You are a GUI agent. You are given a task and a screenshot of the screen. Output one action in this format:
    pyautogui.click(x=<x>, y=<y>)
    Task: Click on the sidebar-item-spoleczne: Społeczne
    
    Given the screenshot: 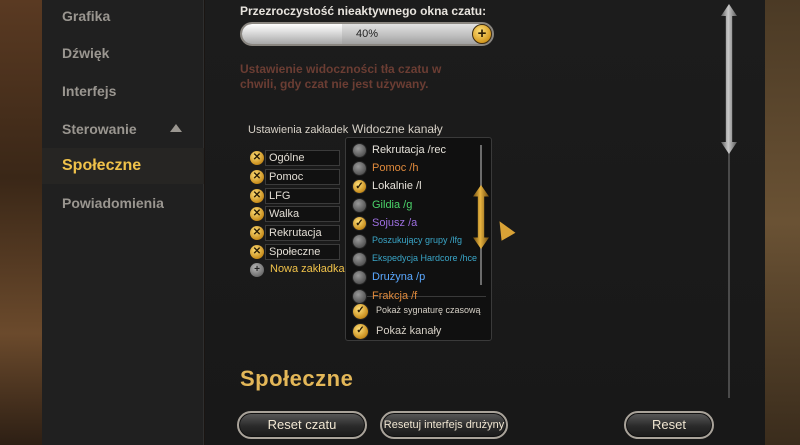 What is the action you would take?
    pyautogui.click(x=123, y=166)
    